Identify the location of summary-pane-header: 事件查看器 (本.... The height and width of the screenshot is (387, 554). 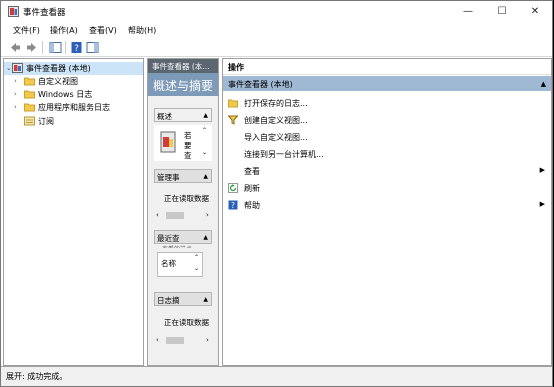
(183, 66).